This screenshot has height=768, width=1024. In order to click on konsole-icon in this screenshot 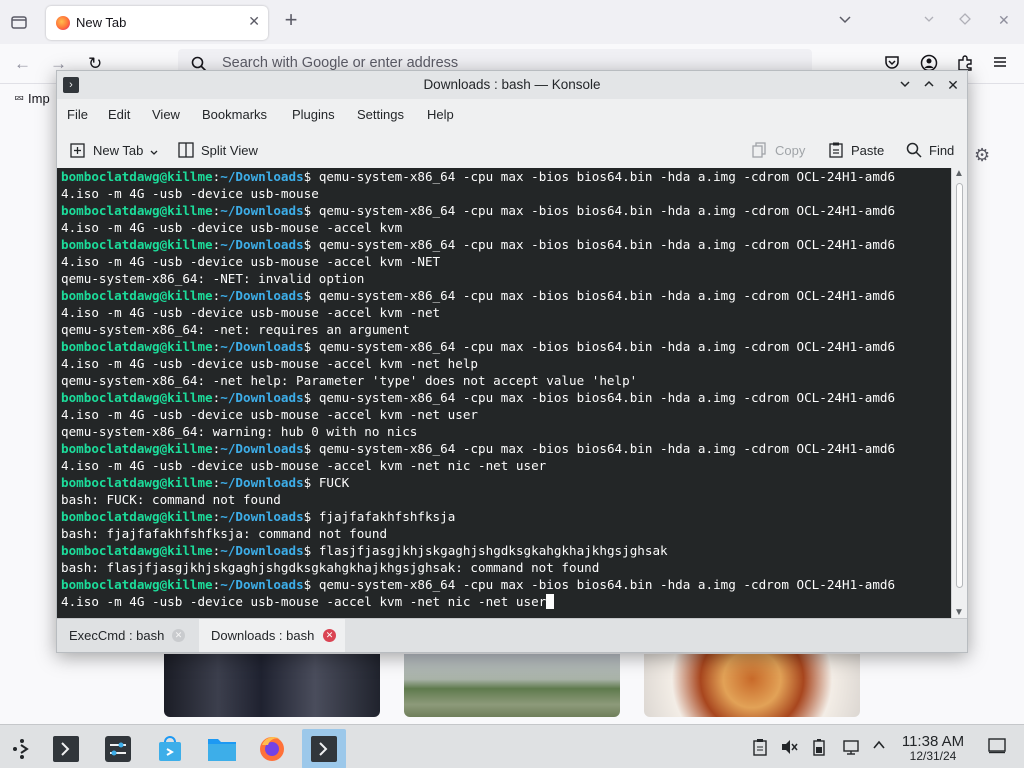, I will do `click(66, 748)`.